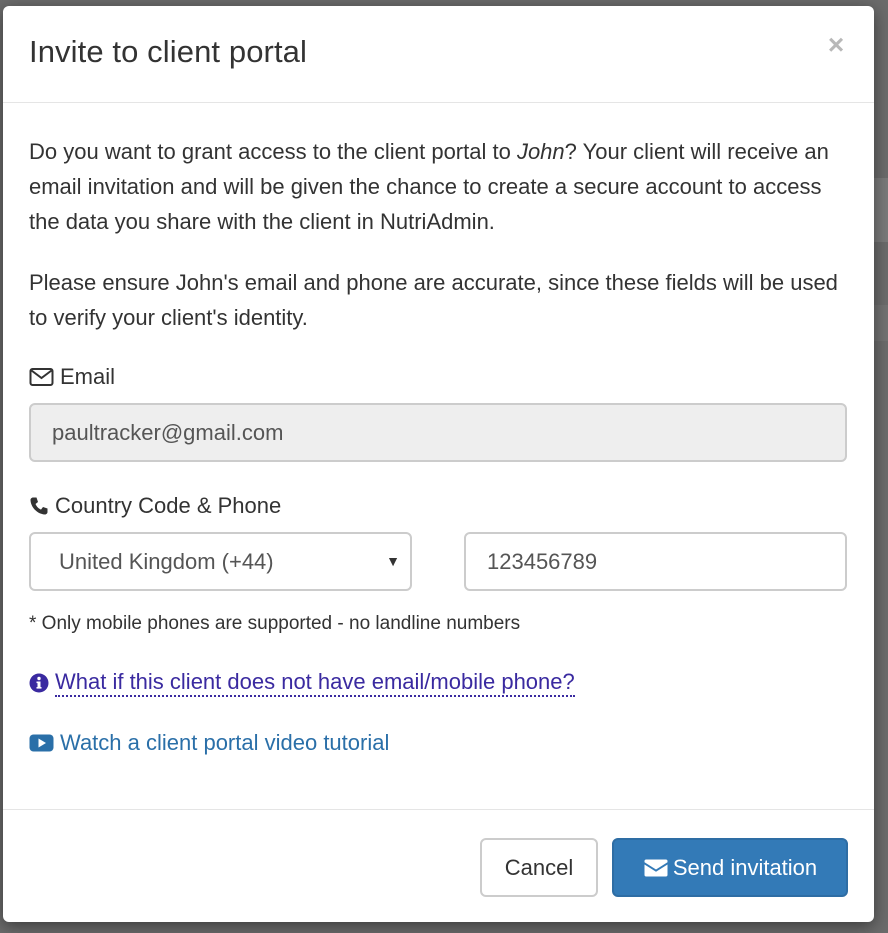  I want to click on phone-label-text: Country Code & Phone, so click(168, 505).